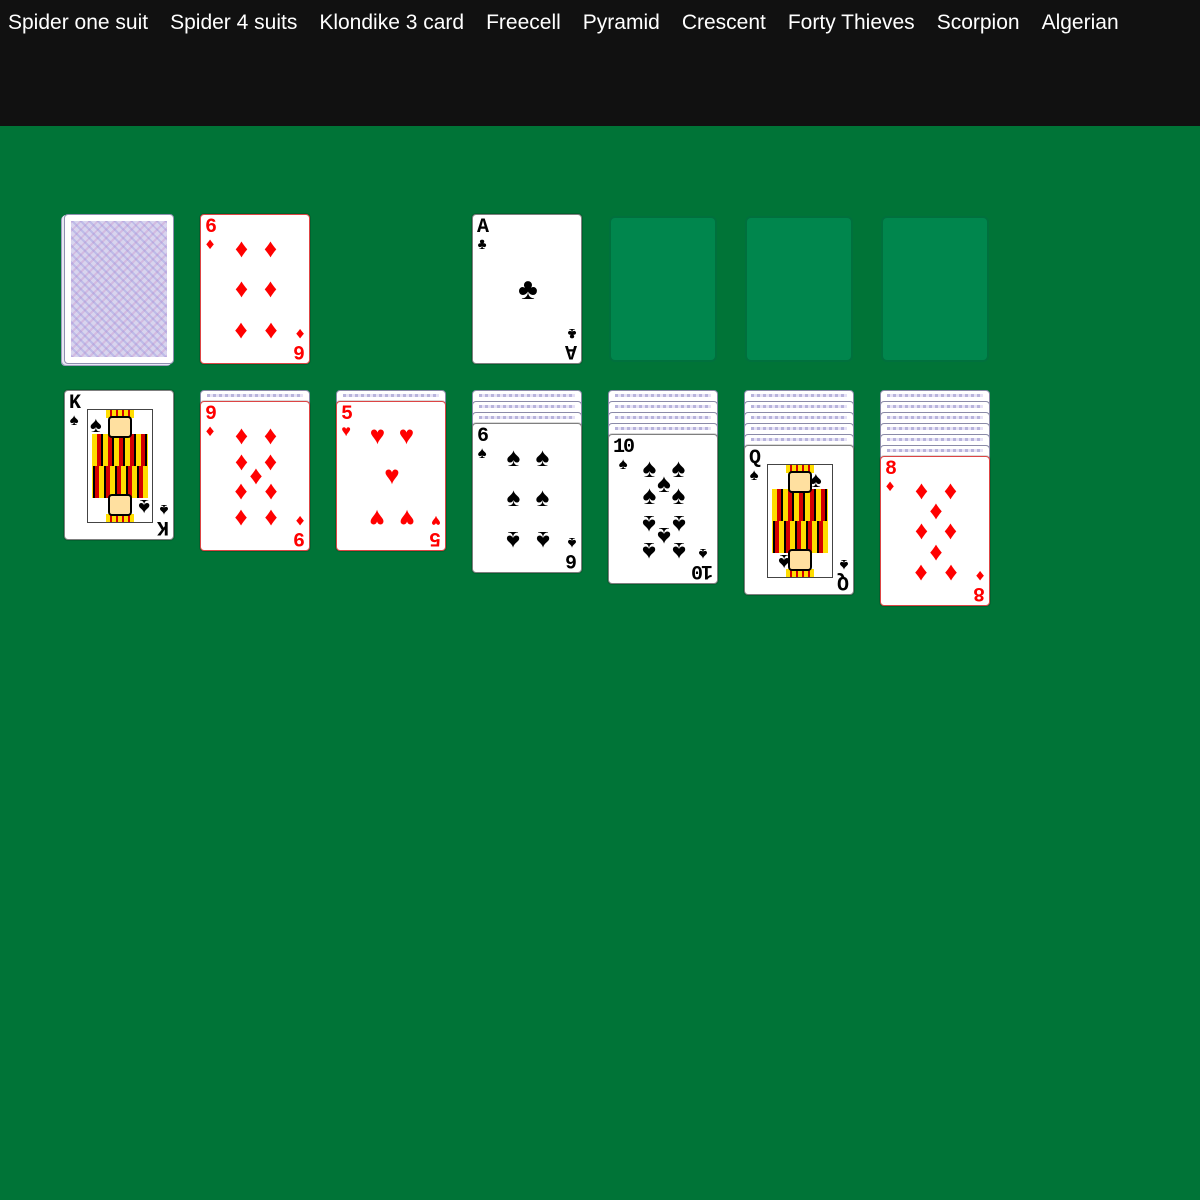 Image resolution: width=1200 pixels, height=1200 pixels. I want to click on tableau-card-col-1: K ♠ K ♠ ♠ ♠, so click(119, 465).